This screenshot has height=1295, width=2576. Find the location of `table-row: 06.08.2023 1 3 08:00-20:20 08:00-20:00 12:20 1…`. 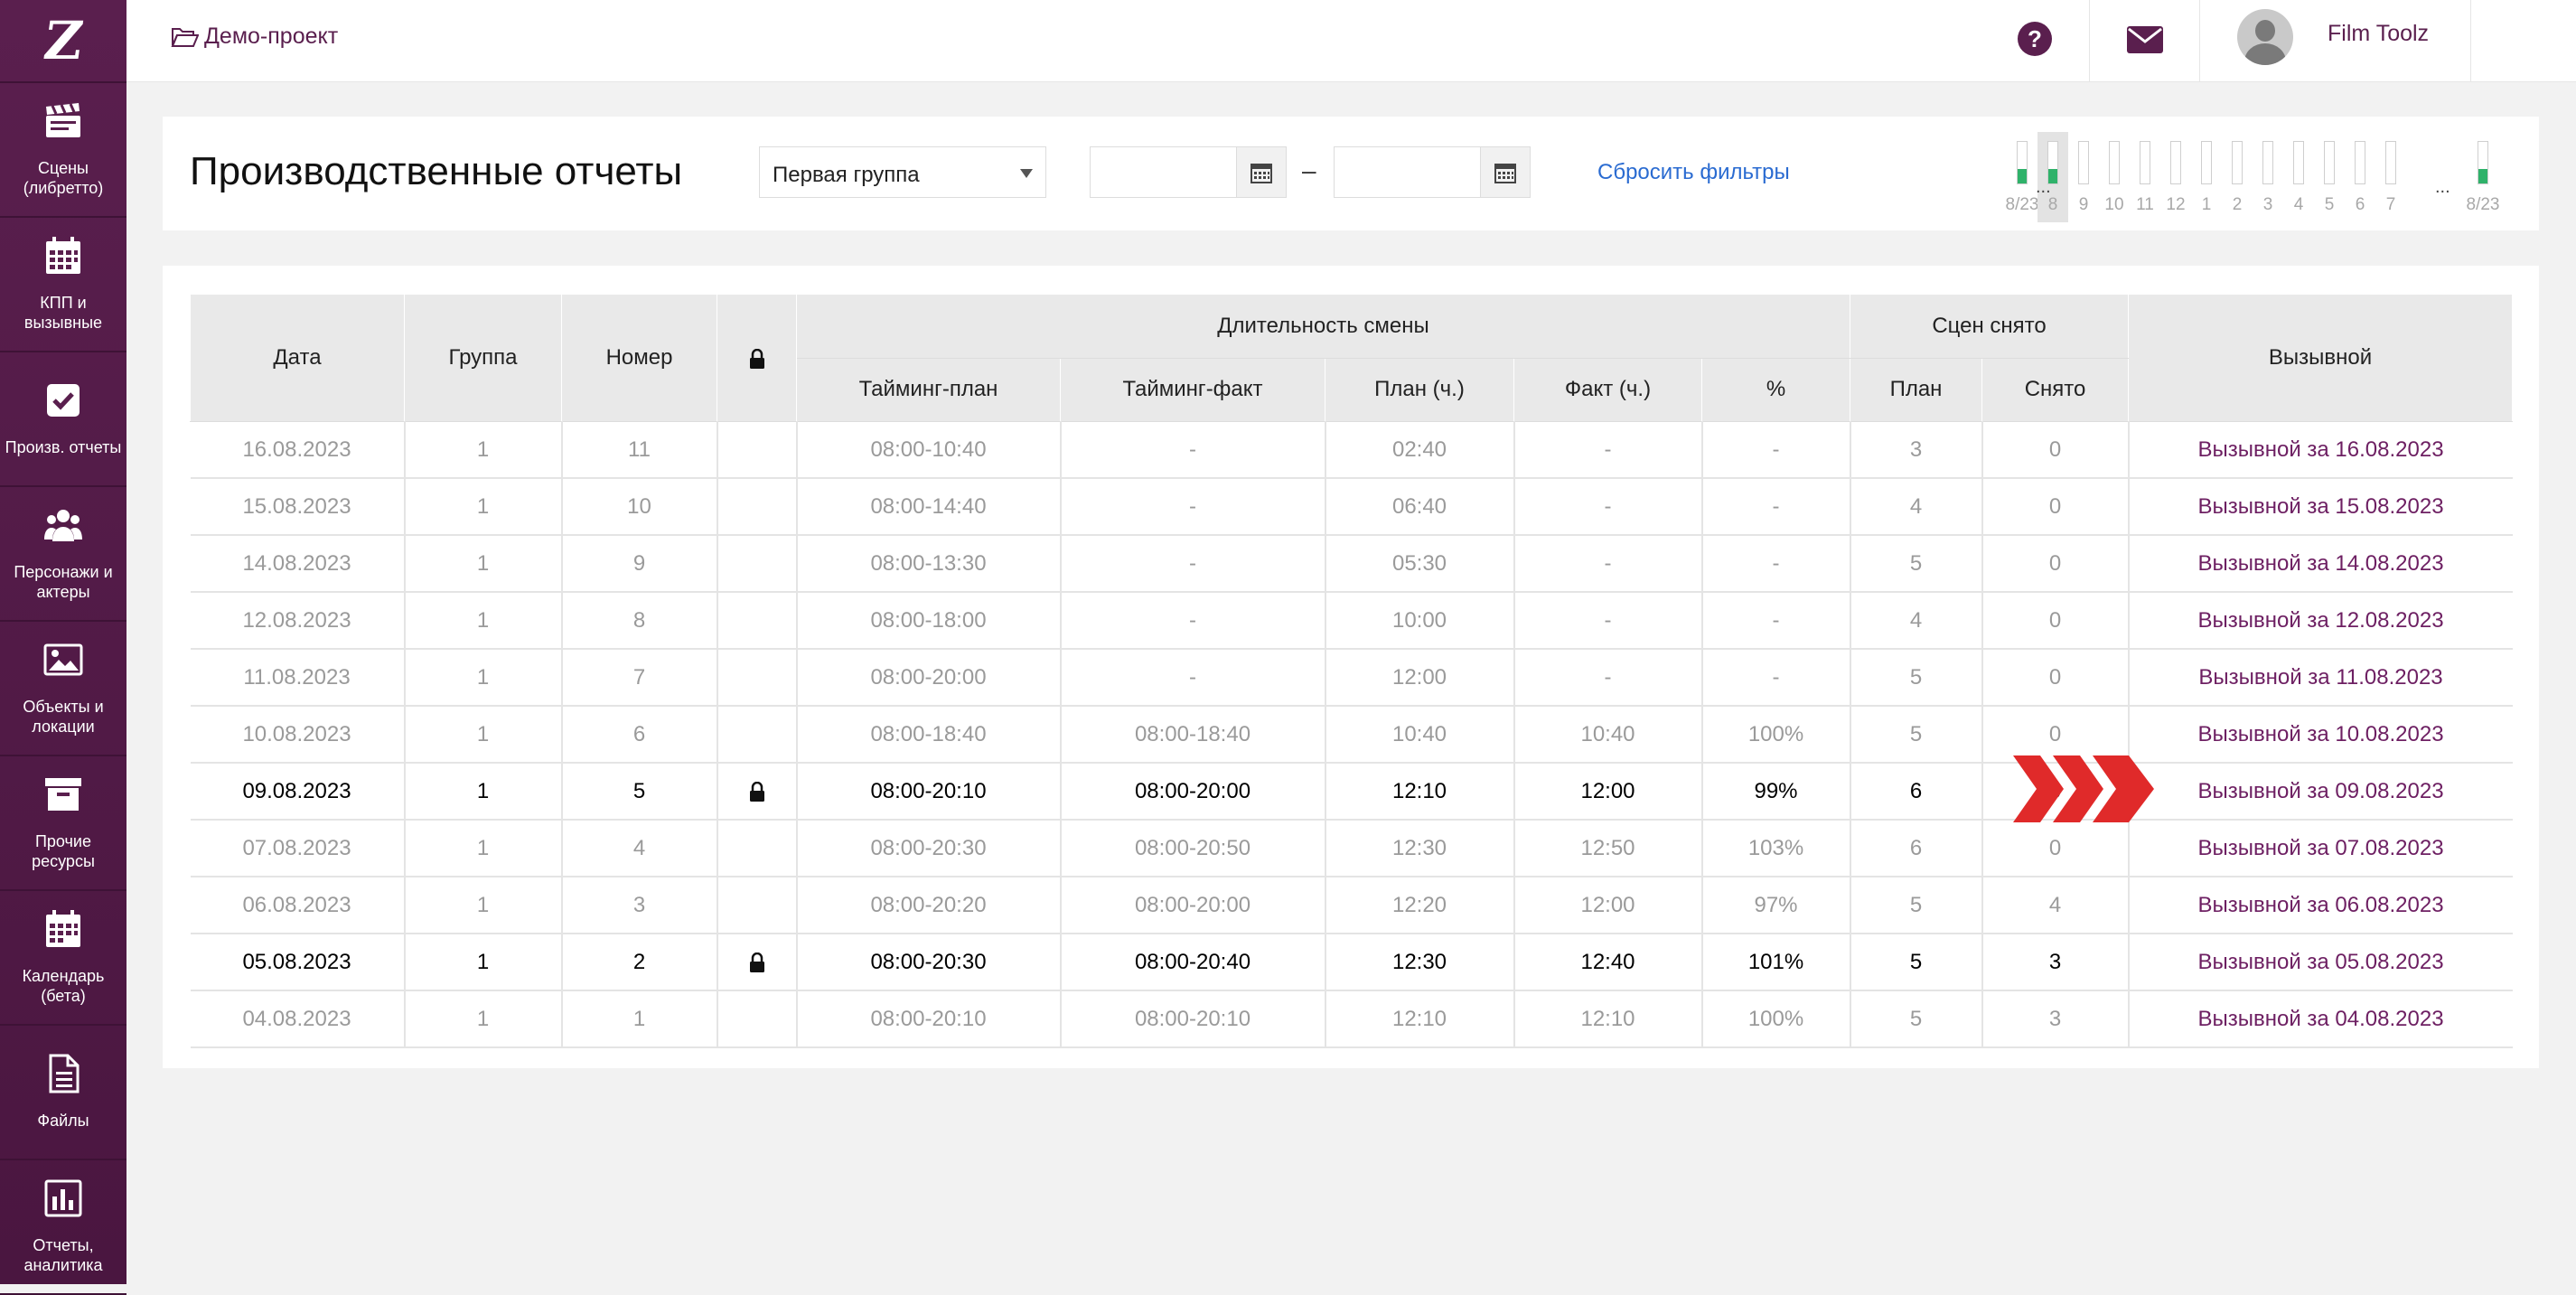

table-row: 06.08.2023 1 3 08:00-20:20 08:00-20:00 12:20 1… is located at coordinates (1351, 906).